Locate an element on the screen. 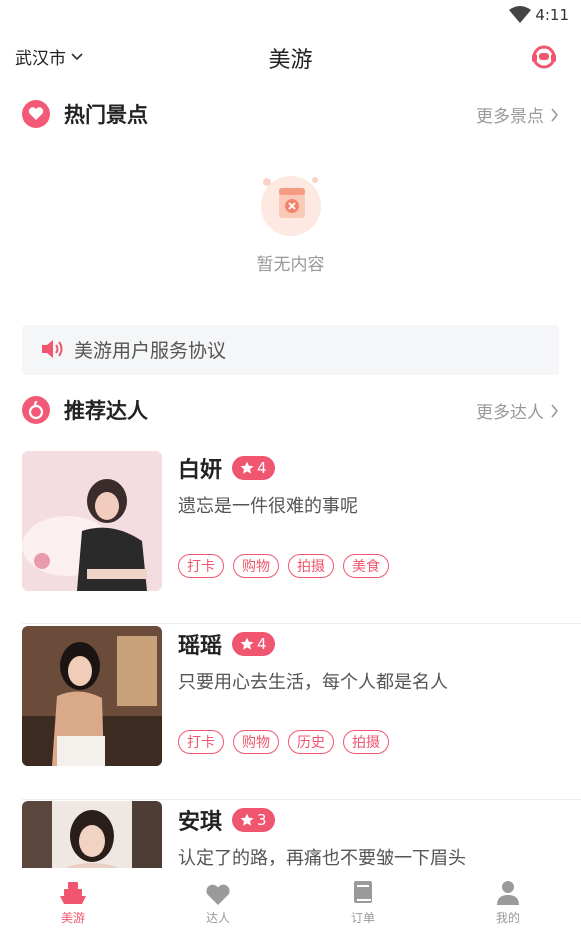  rating-badge: 3 is located at coordinates (253, 820).